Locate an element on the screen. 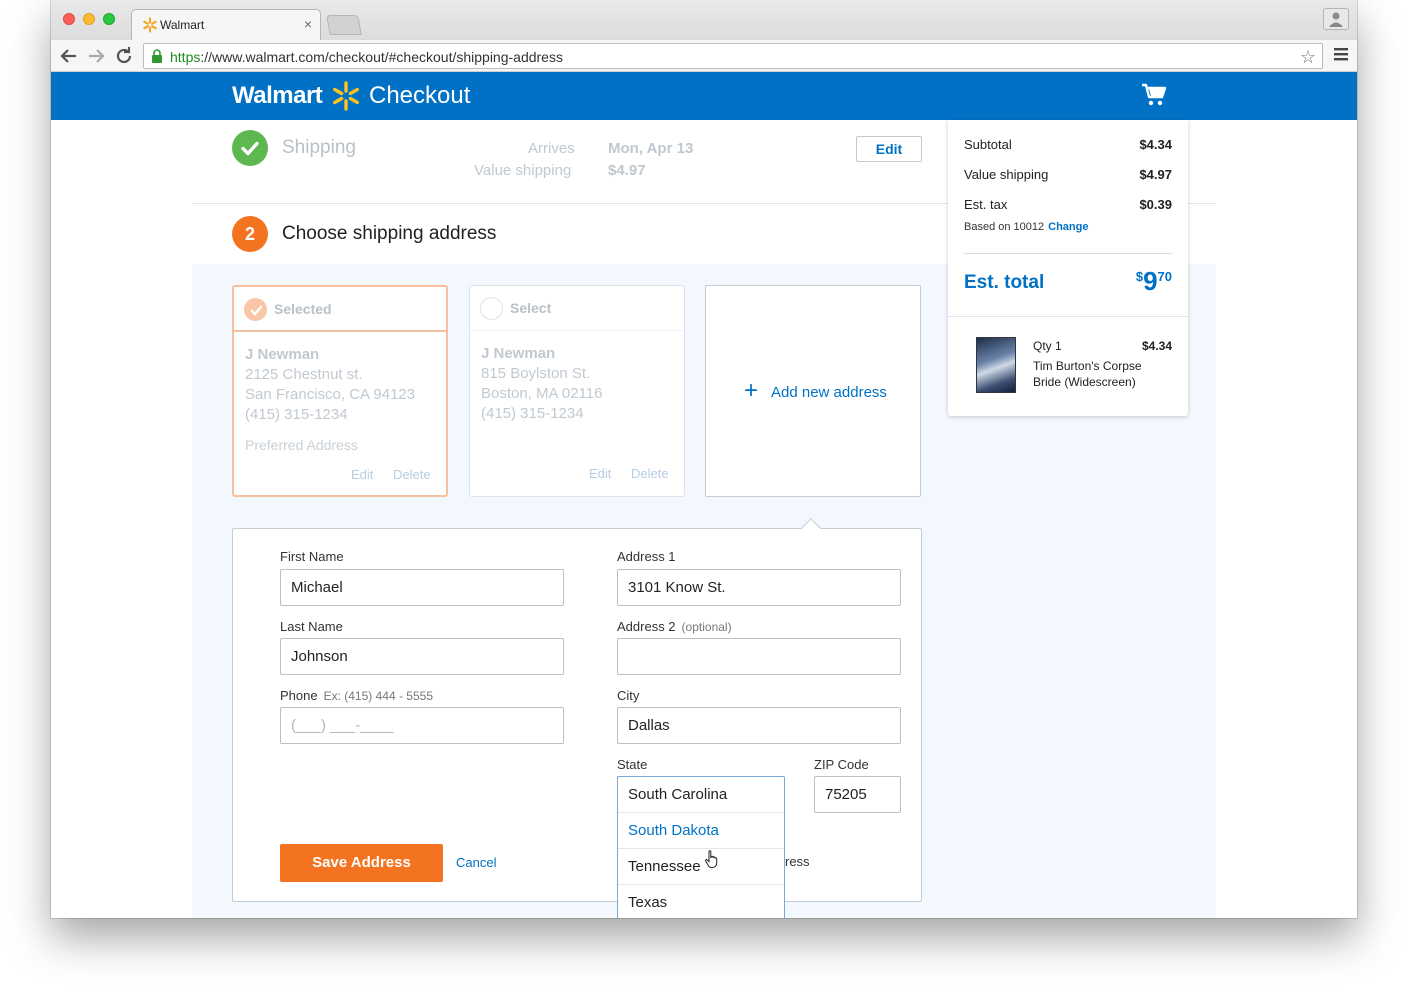  subtotal-value: $4.34 is located at coordinates (1155, 144).